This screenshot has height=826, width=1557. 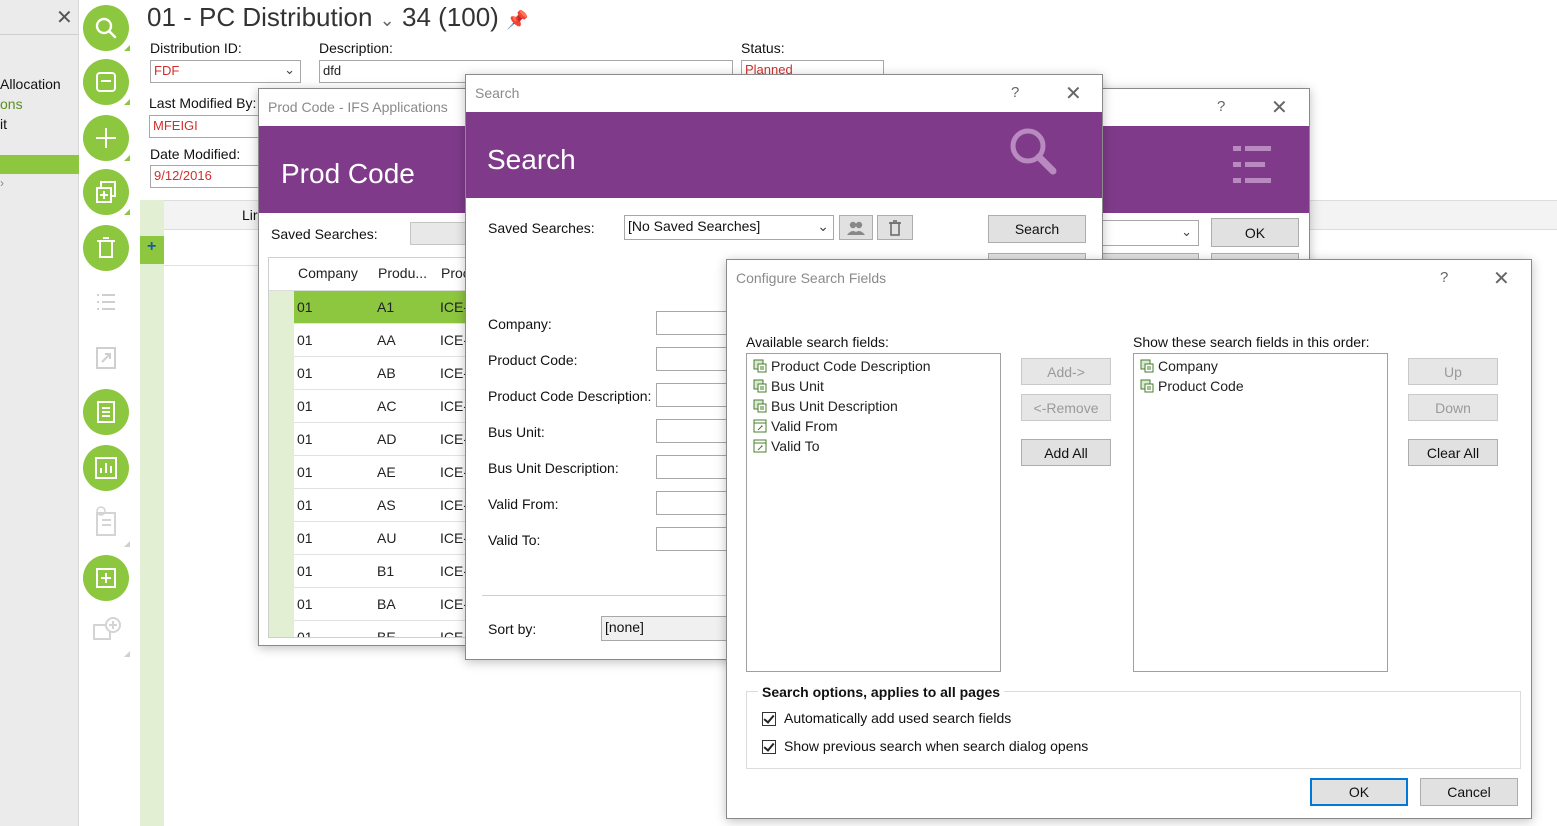 What do you see at coordinates (380, 571) in the screenshot?
I see `table-row: 01 B1 ICE-` at bounding box center [380, 571].